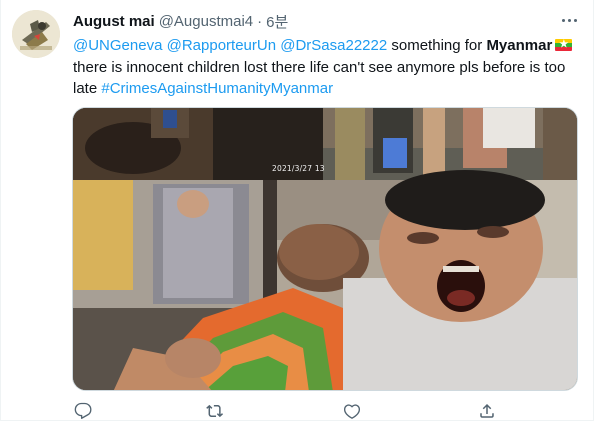 The width and height of the screenshot is (594, 421). I want to click on avatar, so click(36, 34).